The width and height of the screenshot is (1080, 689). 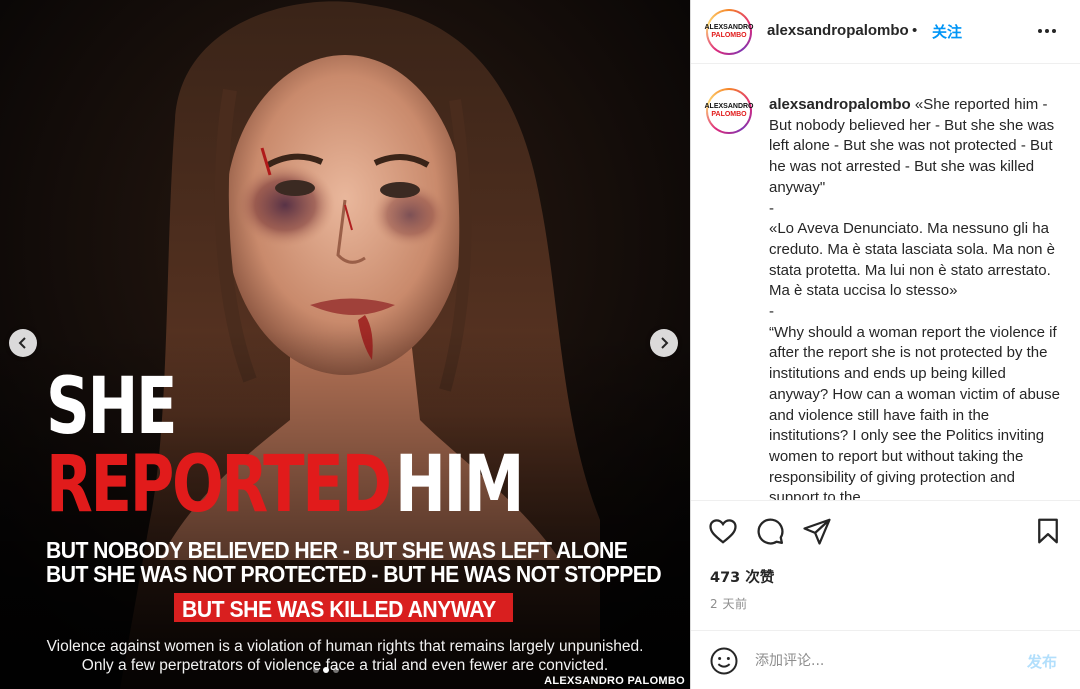 I want to click on post-comment-button: 发布, so click(x=1042, y=661).